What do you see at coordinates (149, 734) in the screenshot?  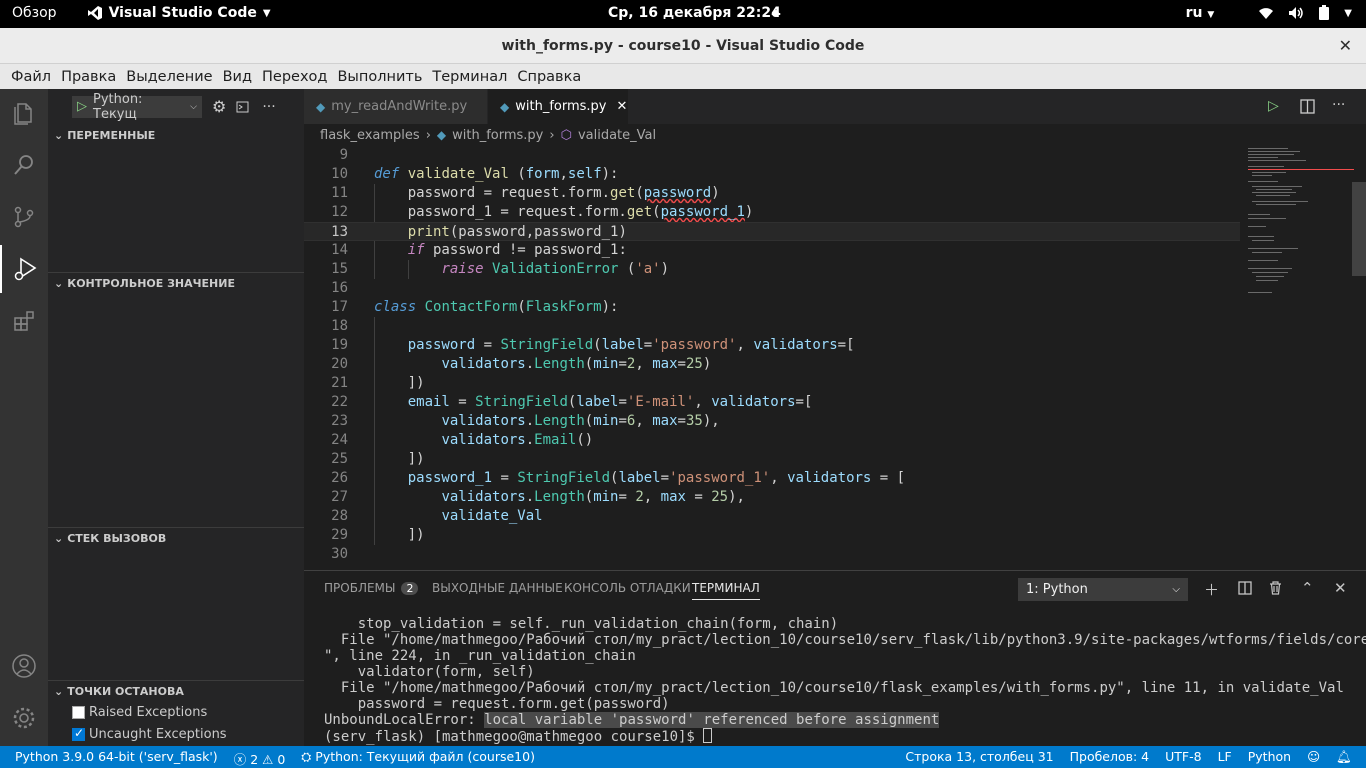 I see `breakpoint-uncaught-exceptions: Uncaught Exceptions` at bounding box center [149, 734].